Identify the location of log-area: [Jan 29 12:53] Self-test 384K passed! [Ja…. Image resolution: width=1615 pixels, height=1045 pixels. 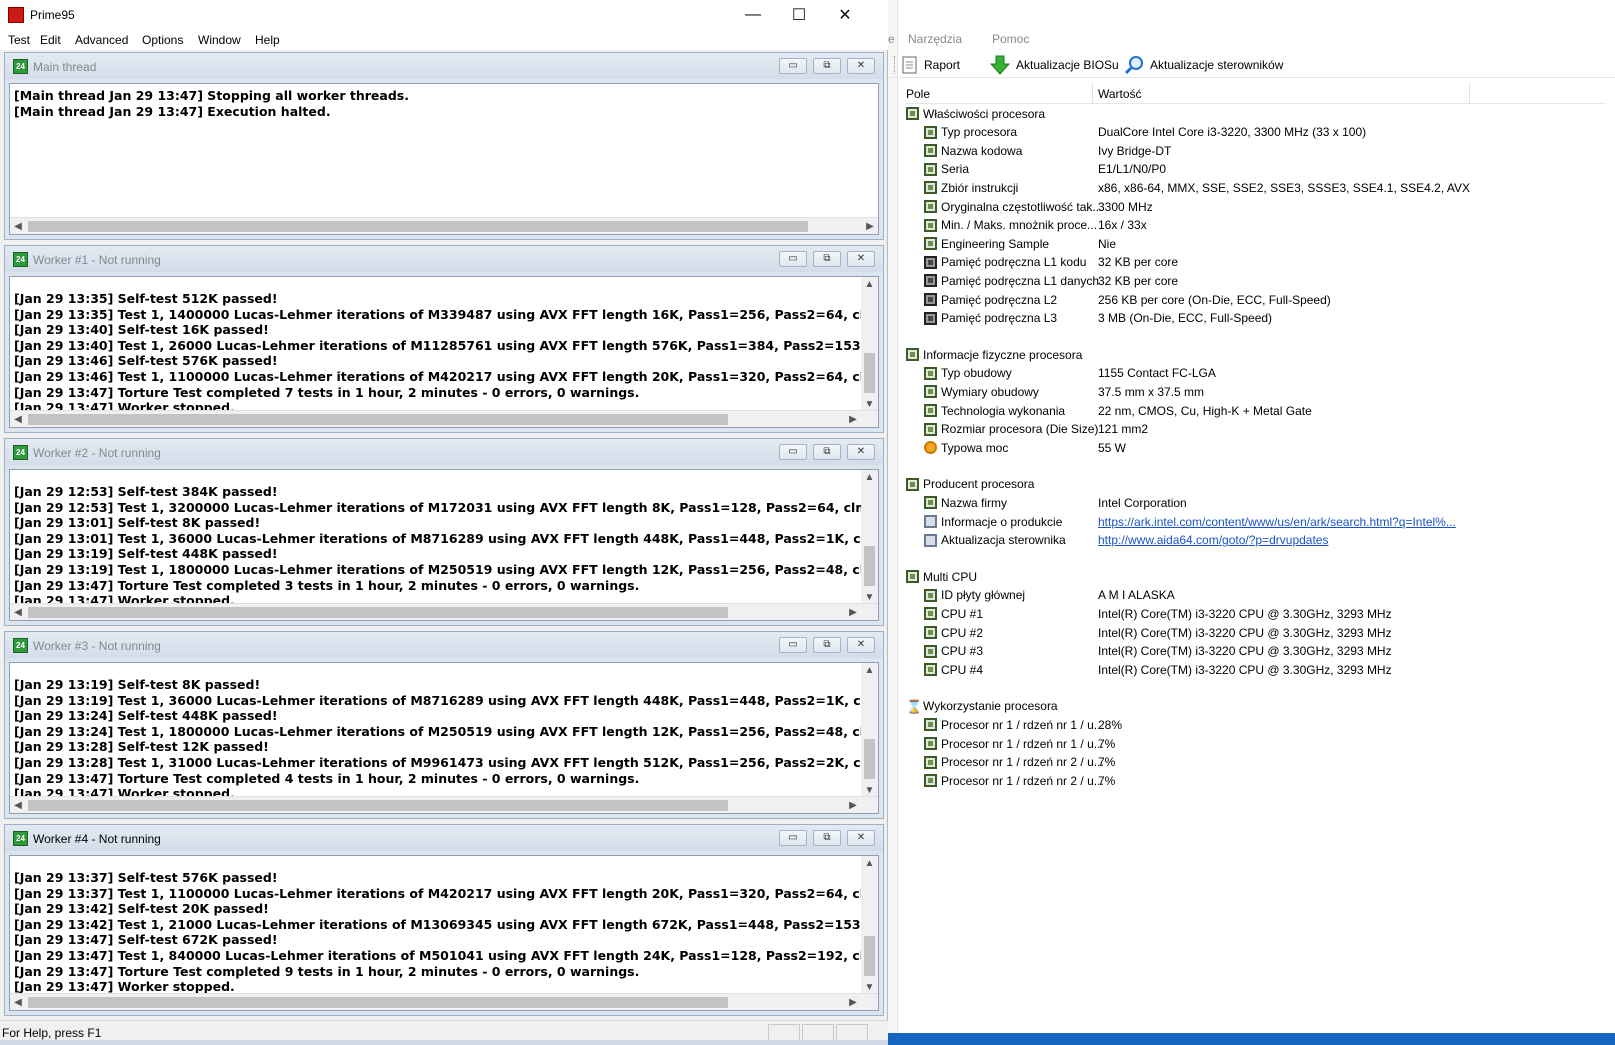
(444, 545).